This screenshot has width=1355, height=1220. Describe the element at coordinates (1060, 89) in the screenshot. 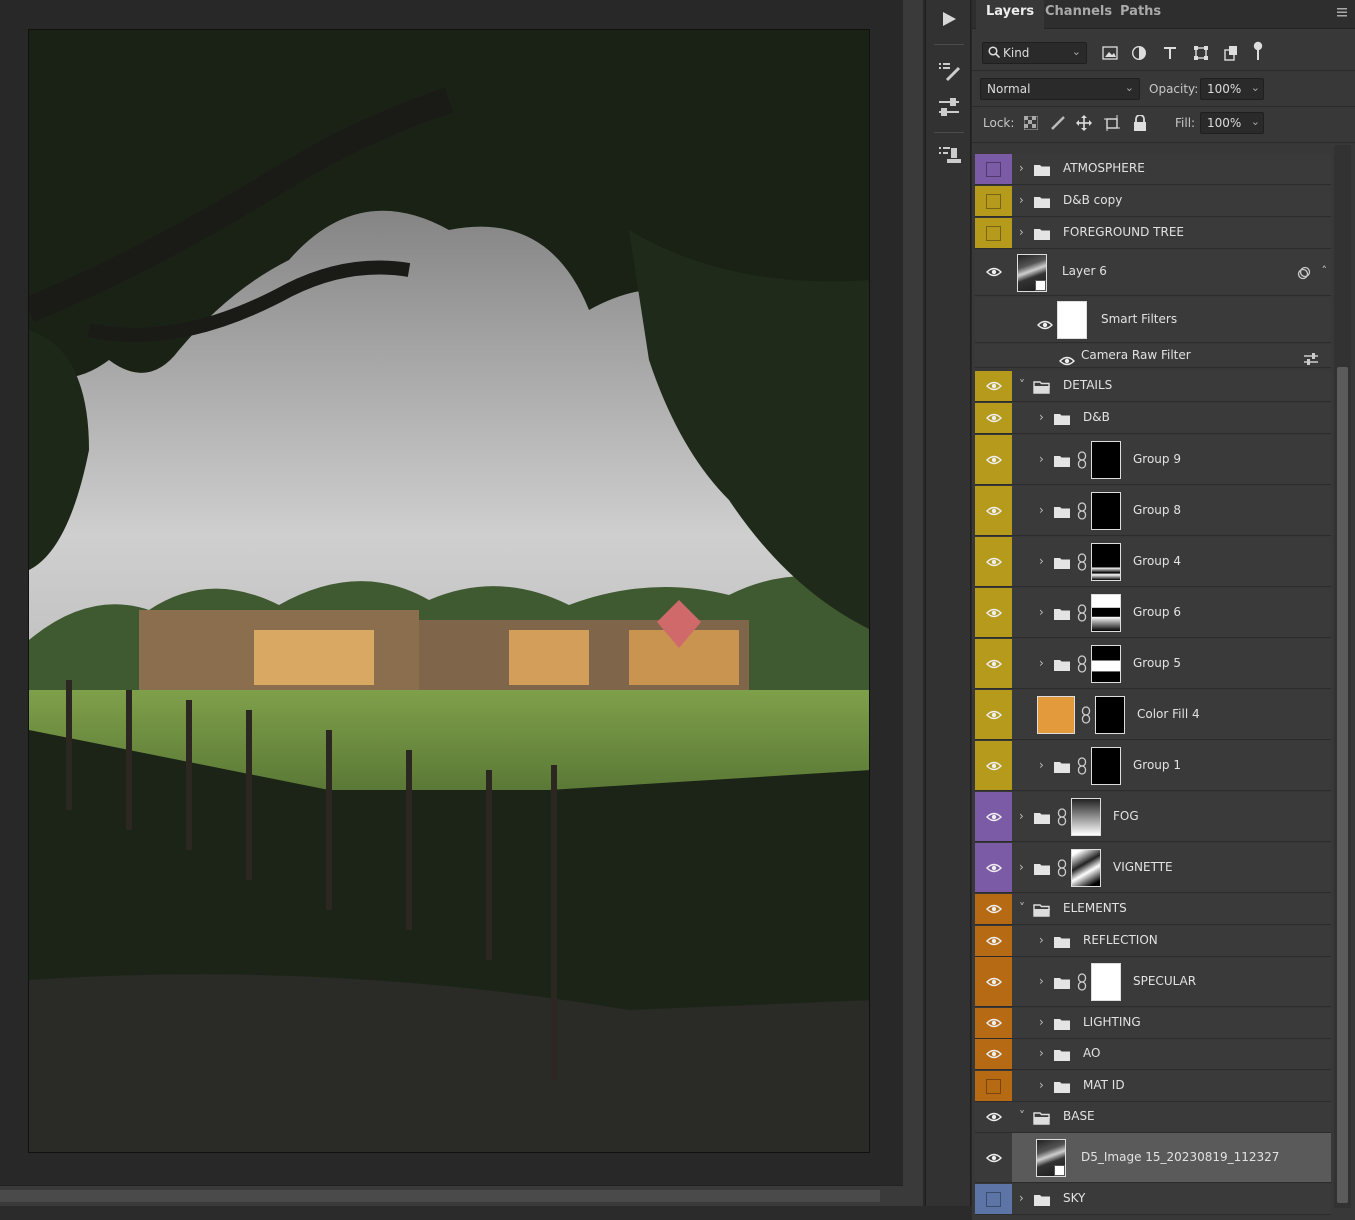

I see `blend-mode-dropdown: Normal ⌄` at that location.